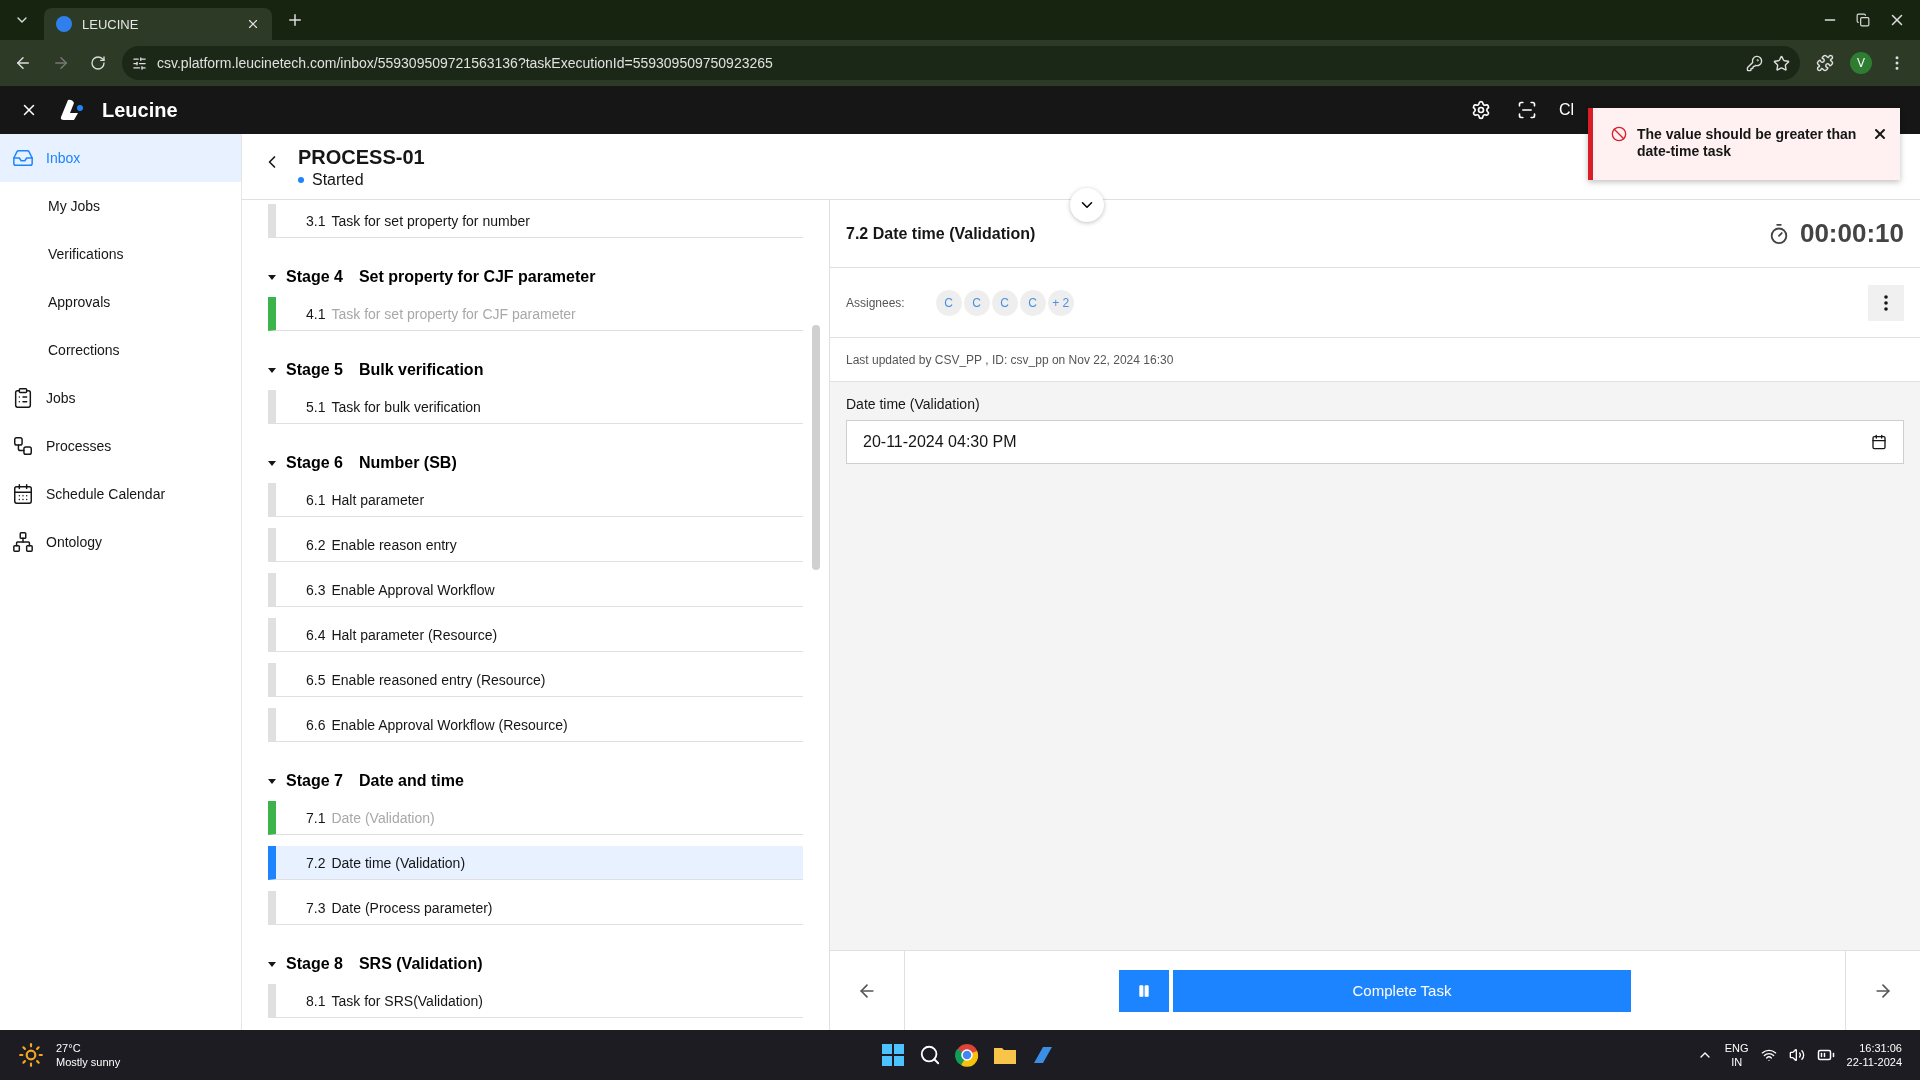 This screenshot has height=1080, width=1920. Describe the element at coordinates (1566, 110) in the screenshot. I see `nav-link: Cl` at that location.